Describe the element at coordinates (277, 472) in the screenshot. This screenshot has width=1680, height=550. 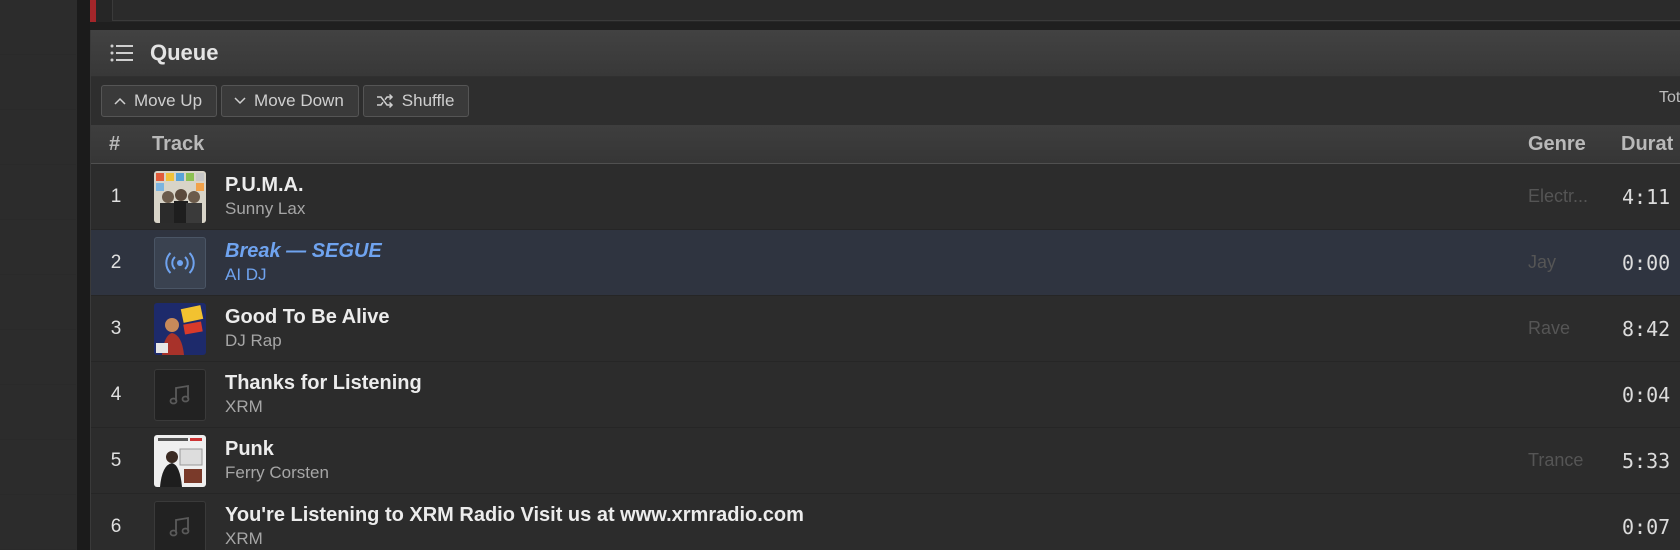
I see `track-artist: Ferry Corsten` at that location.